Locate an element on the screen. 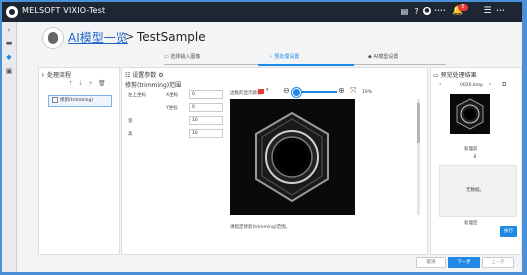 The width and height of the screenshot is (527, 275). hex-nut-thumb-before is located at coordinates (470, 114).